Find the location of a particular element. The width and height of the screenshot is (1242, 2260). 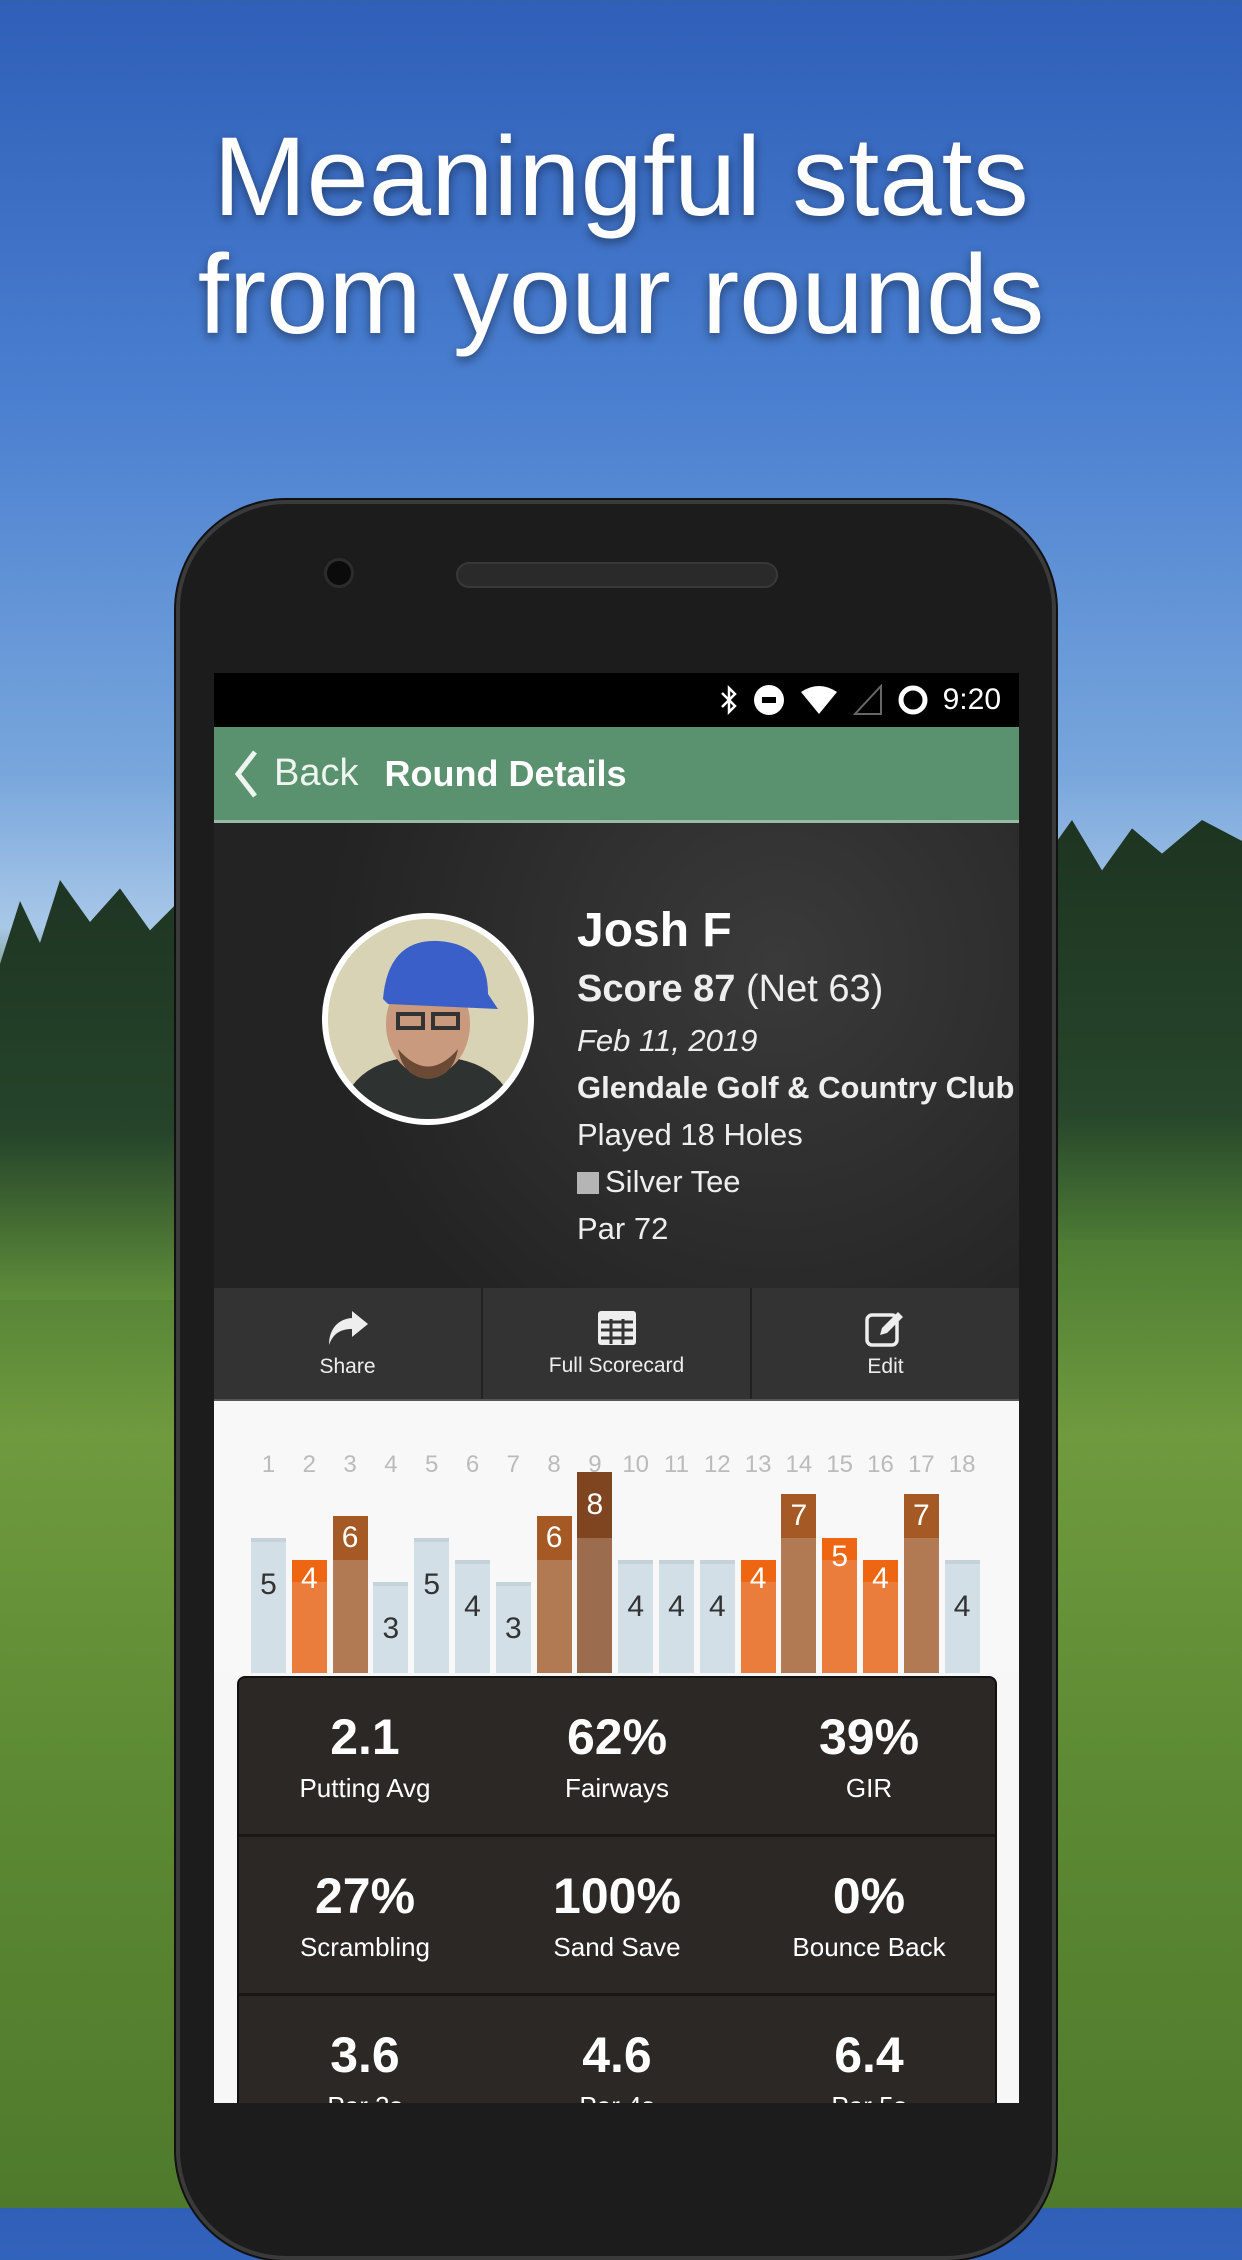

chevron-left-icon is located at coordinates (245, 773).